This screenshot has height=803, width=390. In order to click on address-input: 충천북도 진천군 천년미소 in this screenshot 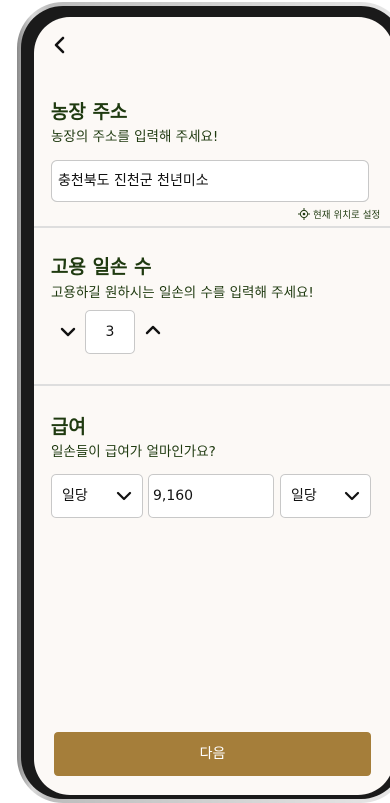, I will do `click(210, 181)`.